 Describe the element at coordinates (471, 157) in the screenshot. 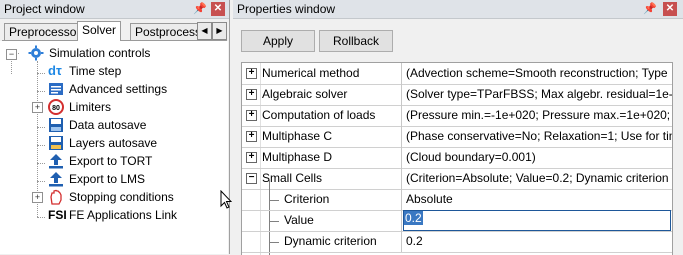

I see `property-value: (Cloud boundary=0.001)` at that location.